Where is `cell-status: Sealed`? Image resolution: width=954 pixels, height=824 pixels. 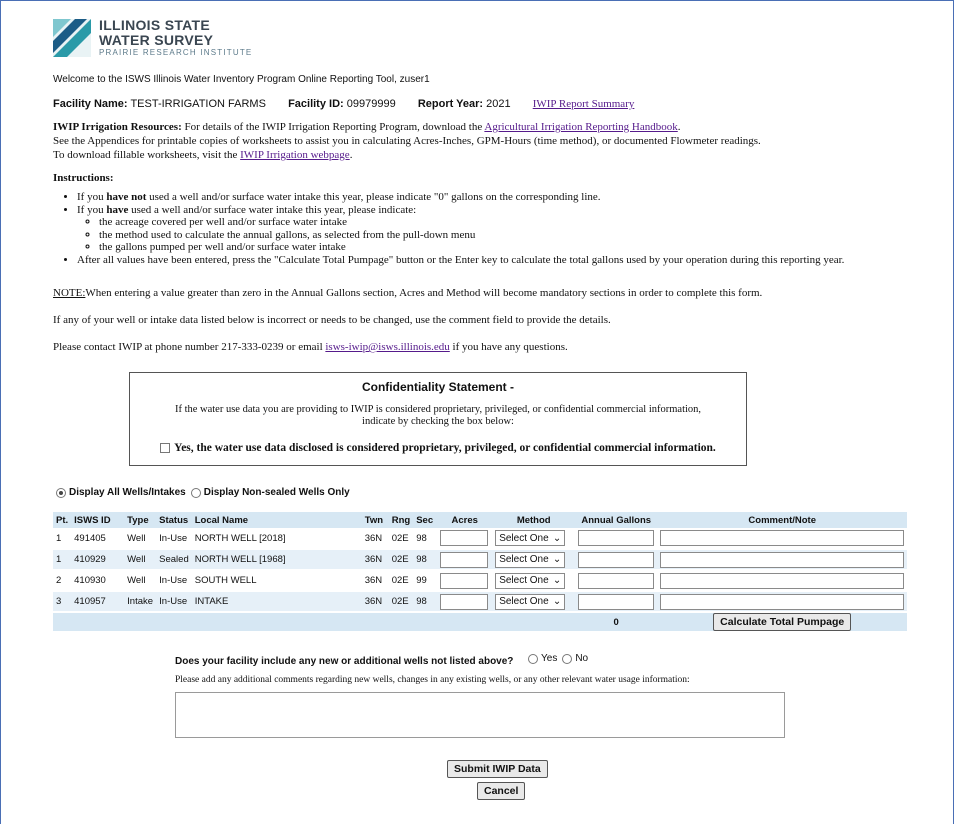
cell-status: Sealed is located at coordinates (174, 560).